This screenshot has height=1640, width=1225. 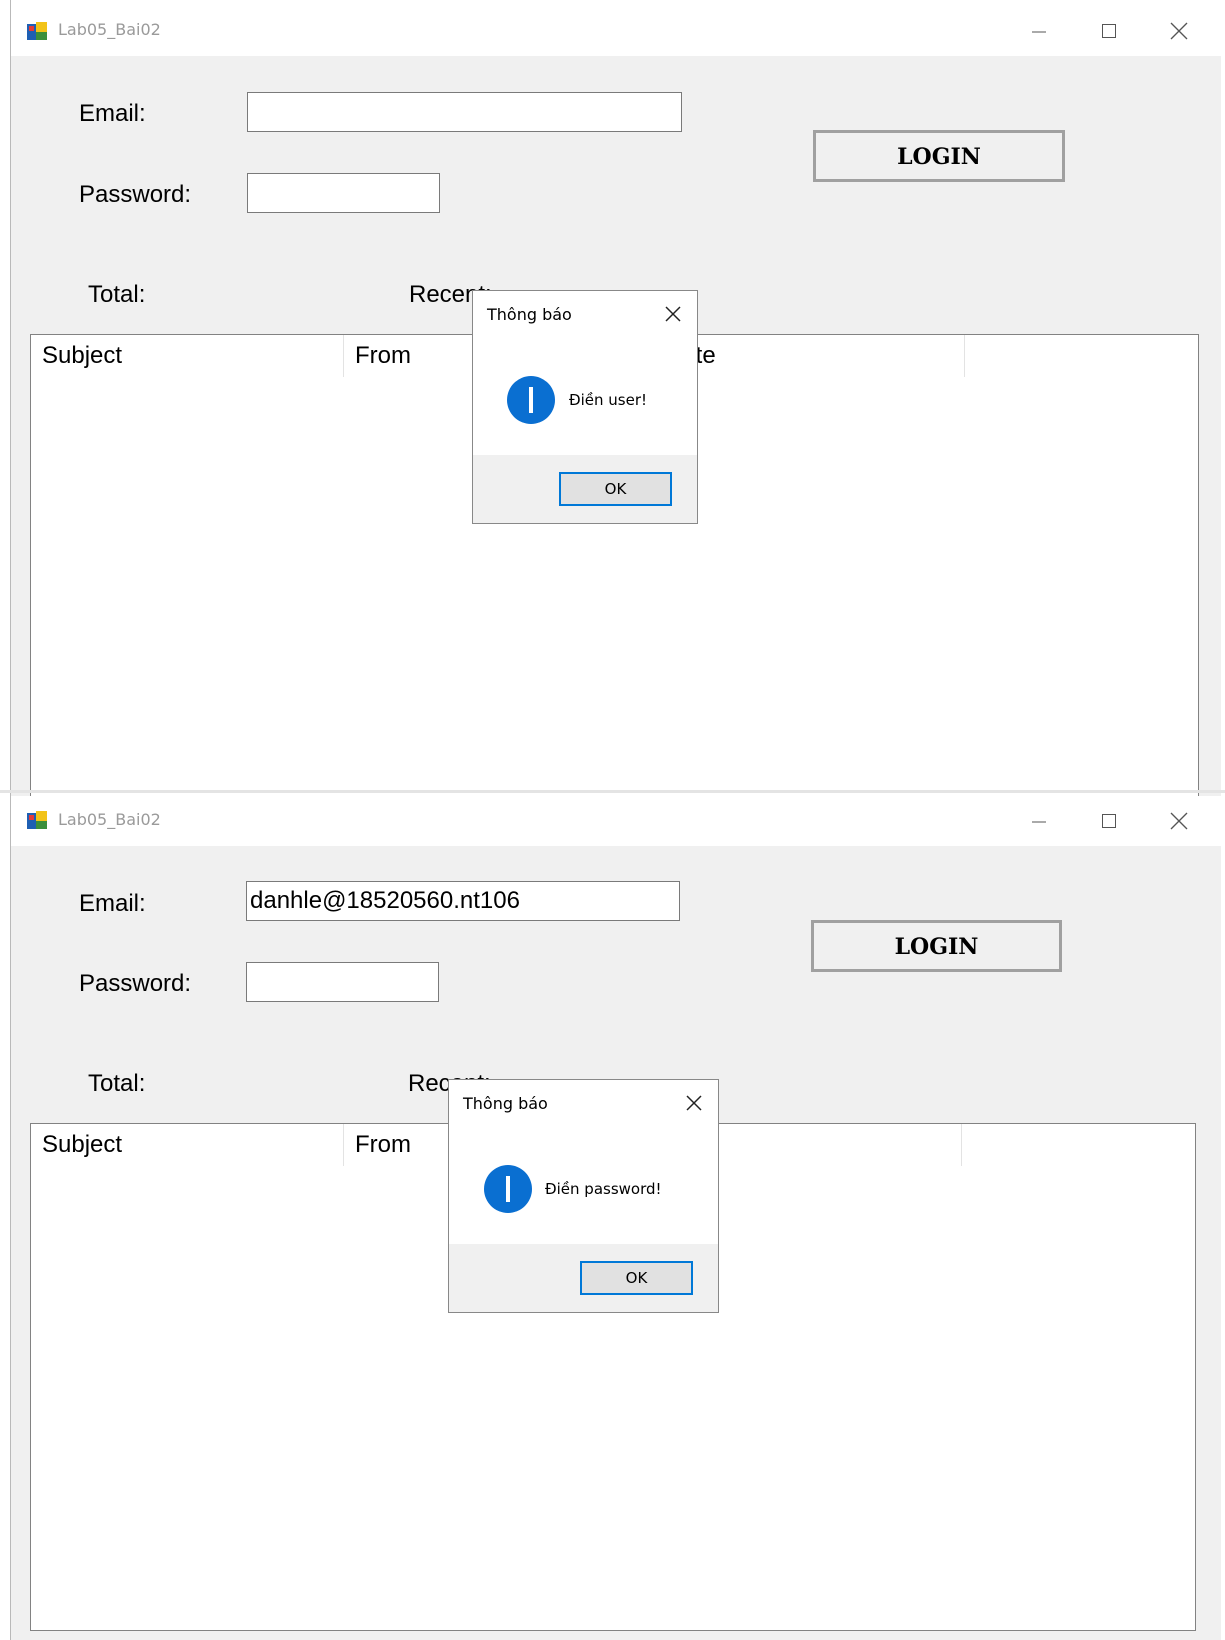 What do you see at coordinates (463, 901) in the screenshot?
I see `email-field: danhle@18520560.nt106` at bounding box center [463, 901].